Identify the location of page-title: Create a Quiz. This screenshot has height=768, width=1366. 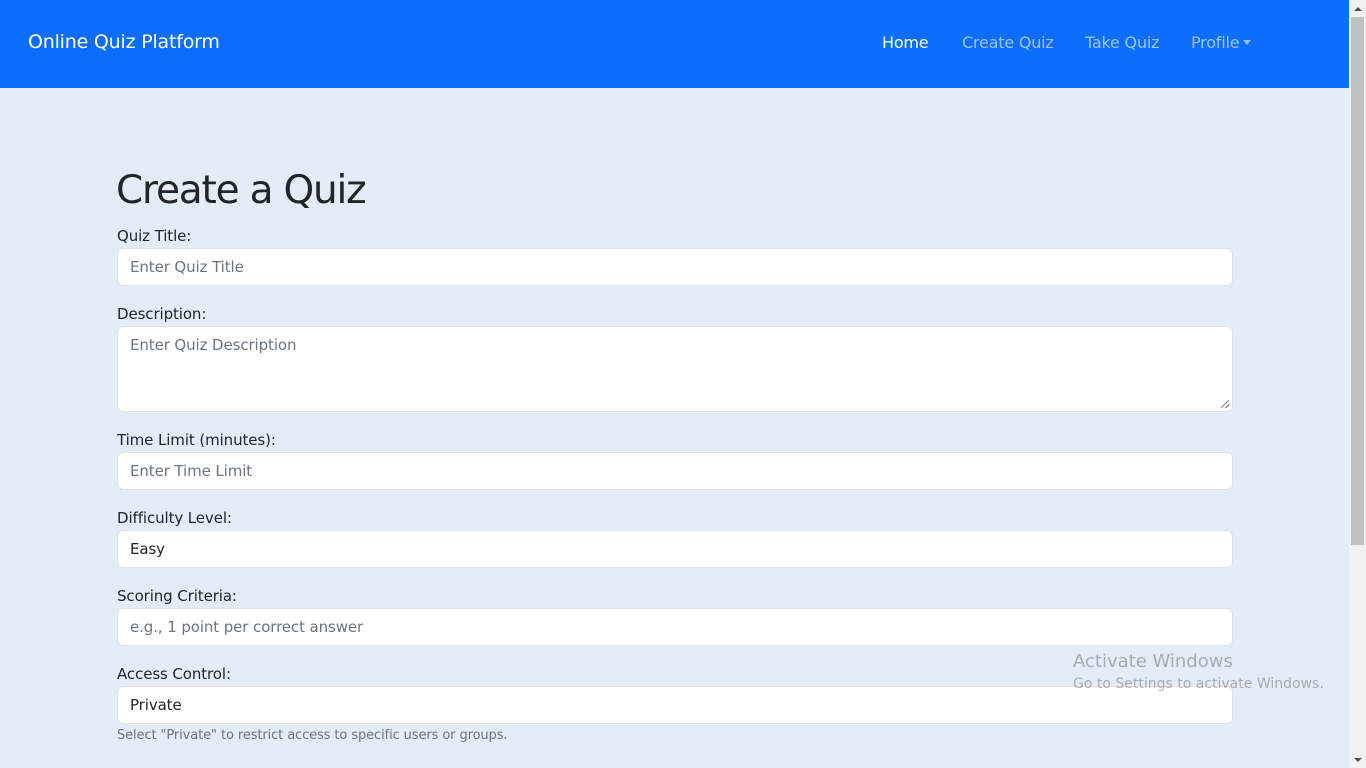
(241, 190).